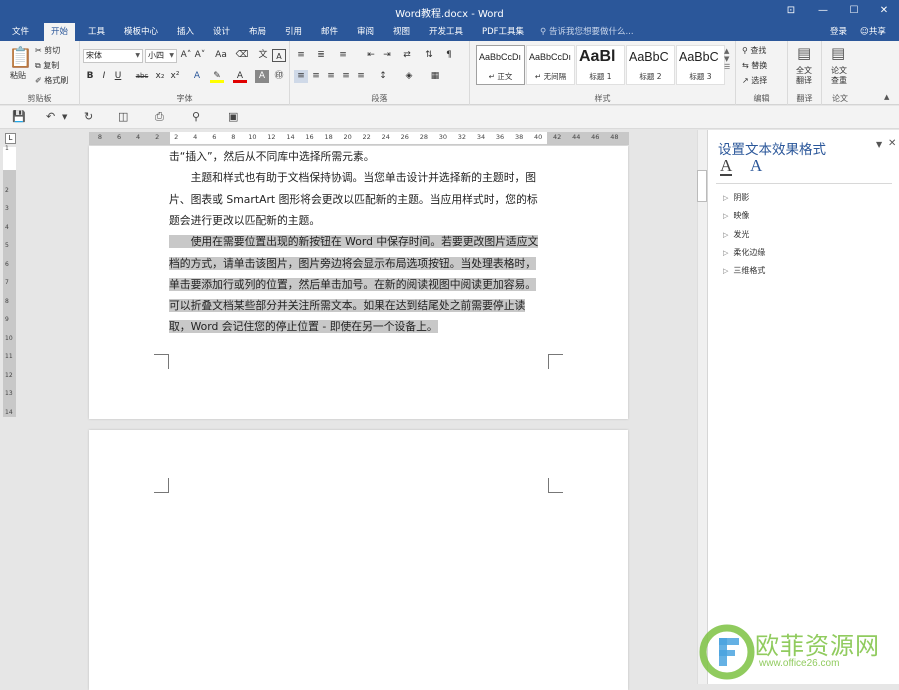  I want to click on undo-icon: ↶, so click(50, 116).